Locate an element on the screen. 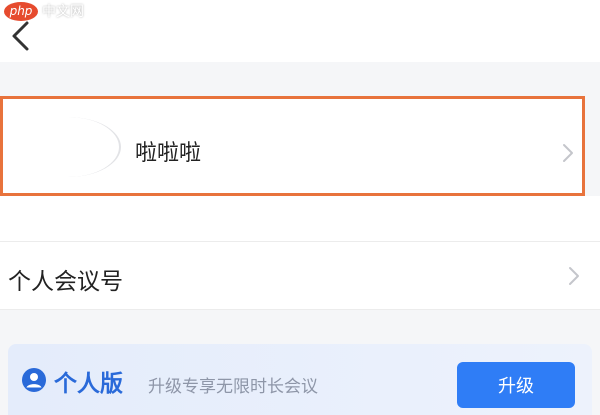 The width and height of the screenshot is (600, 415). person-circle-icon is located at coordinates (34, 380).